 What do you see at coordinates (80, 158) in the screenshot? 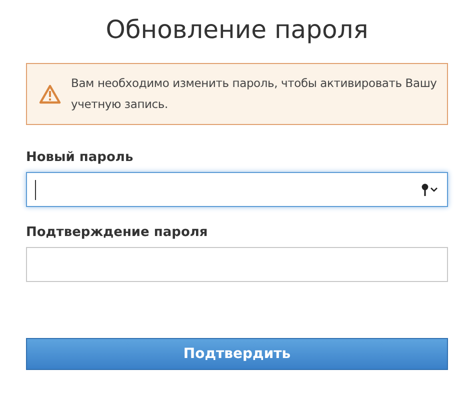
I see `field-label: Новый пароль` at bounding box center [80, 158].